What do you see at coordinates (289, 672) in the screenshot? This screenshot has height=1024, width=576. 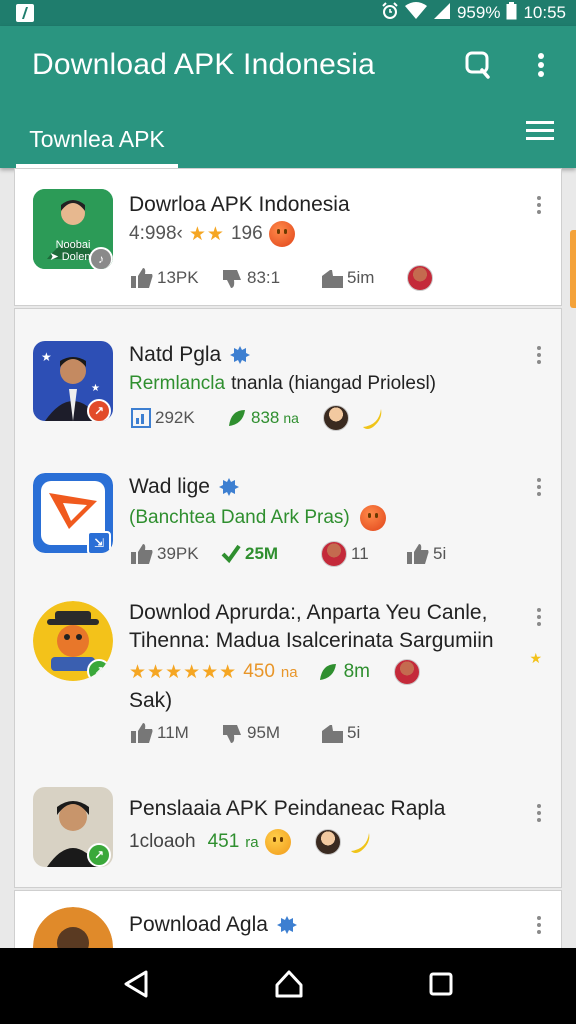 I see `rating-unit: na` at bounding box center [289, 672].